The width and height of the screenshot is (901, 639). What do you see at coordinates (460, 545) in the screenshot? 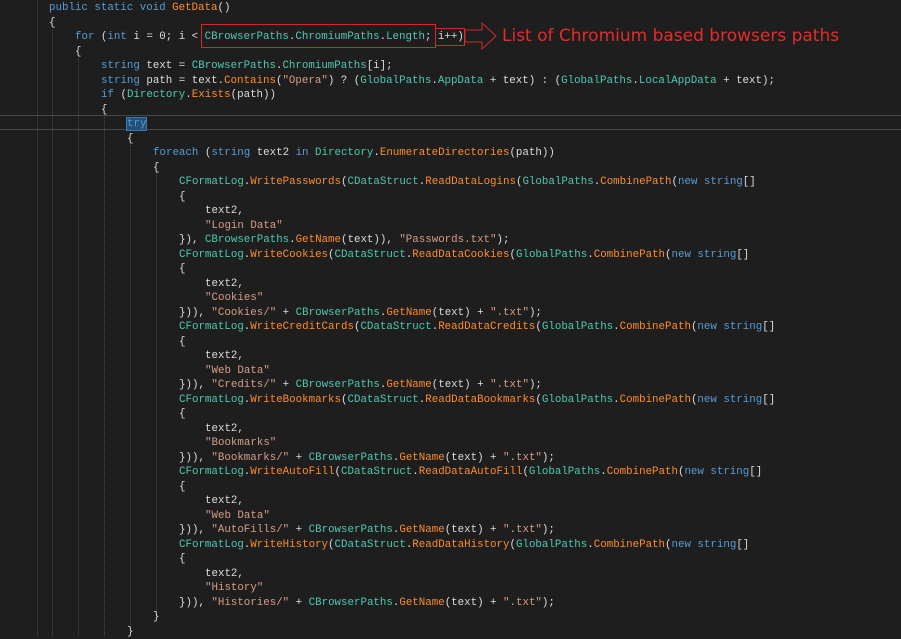
I see `code-token: ReadDataHistory` at bounding box center [460, 545].